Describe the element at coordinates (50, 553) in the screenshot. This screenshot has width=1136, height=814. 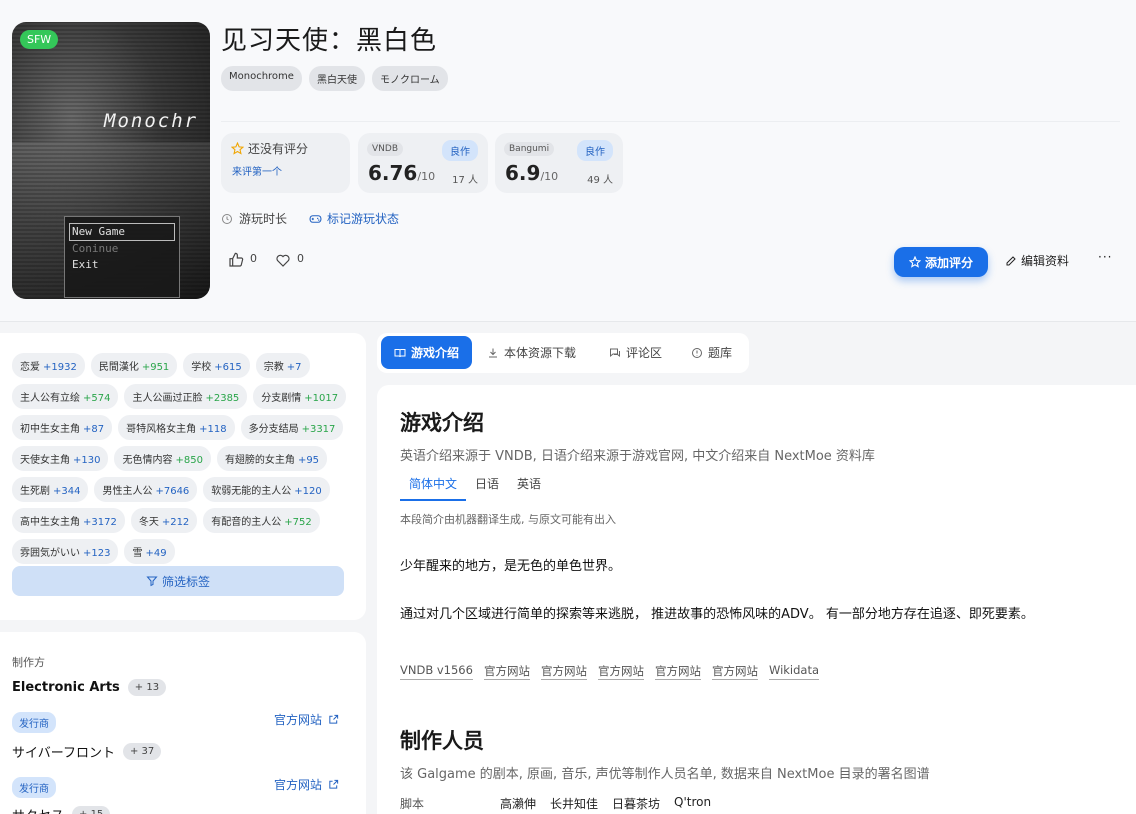
I see `tag-name: 雰囲気がいい` at that location.